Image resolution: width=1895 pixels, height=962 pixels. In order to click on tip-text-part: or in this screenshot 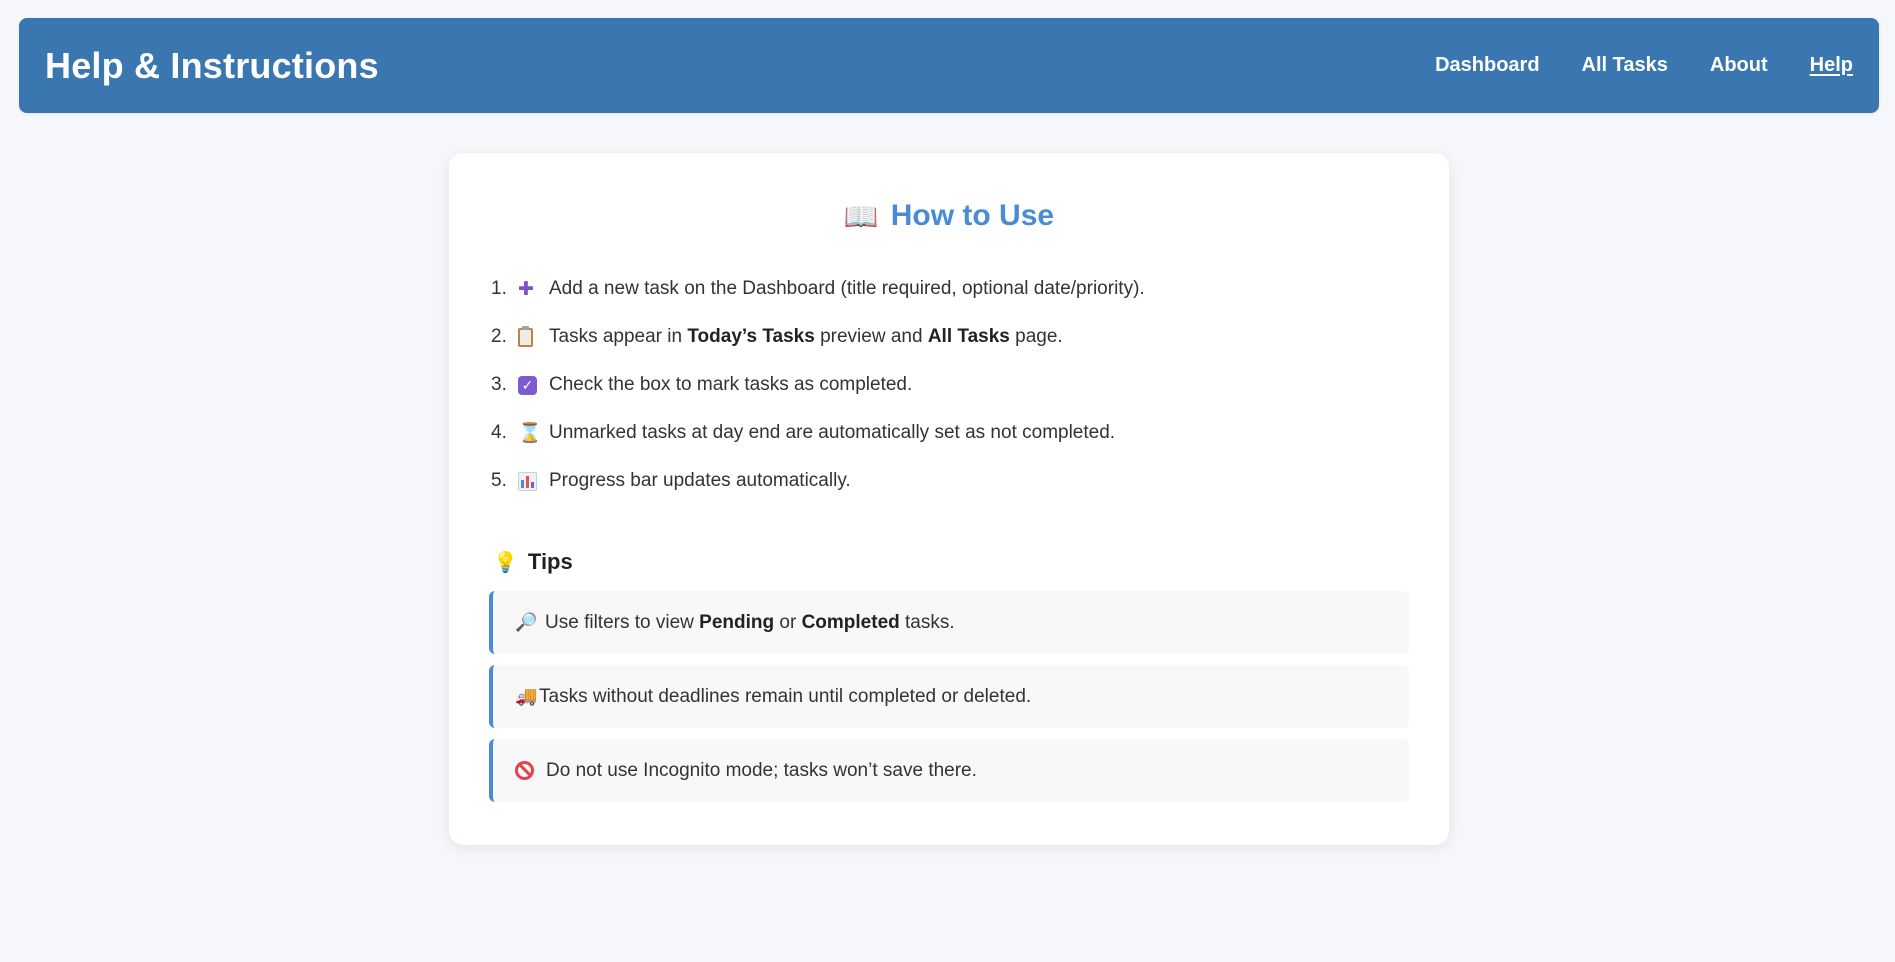, I will do `click(788, 622)`.